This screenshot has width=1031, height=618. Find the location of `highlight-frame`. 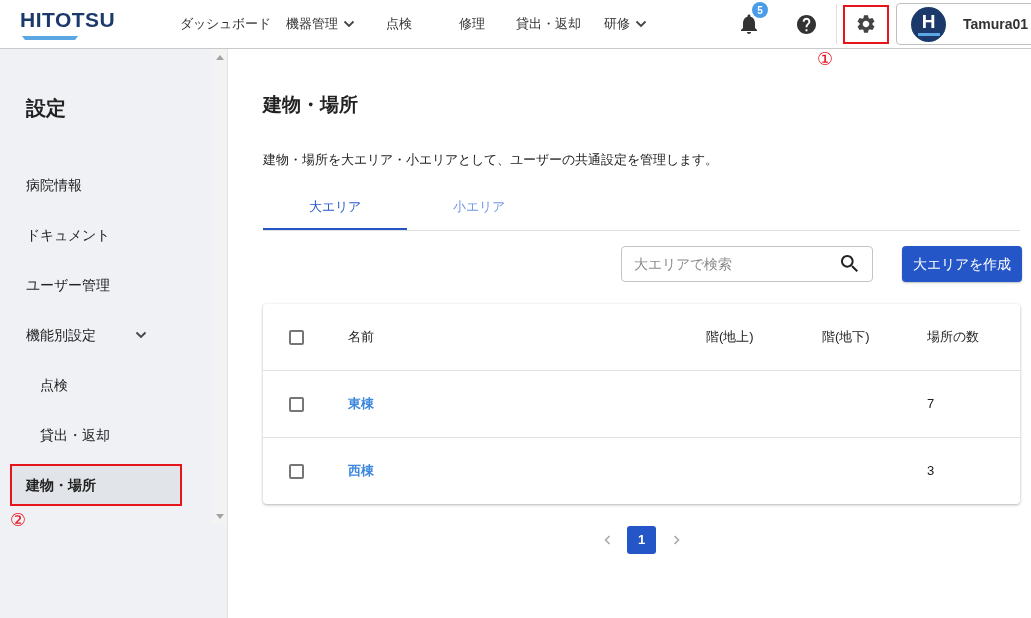

highlight-frame is located at coordinates (866, 24).